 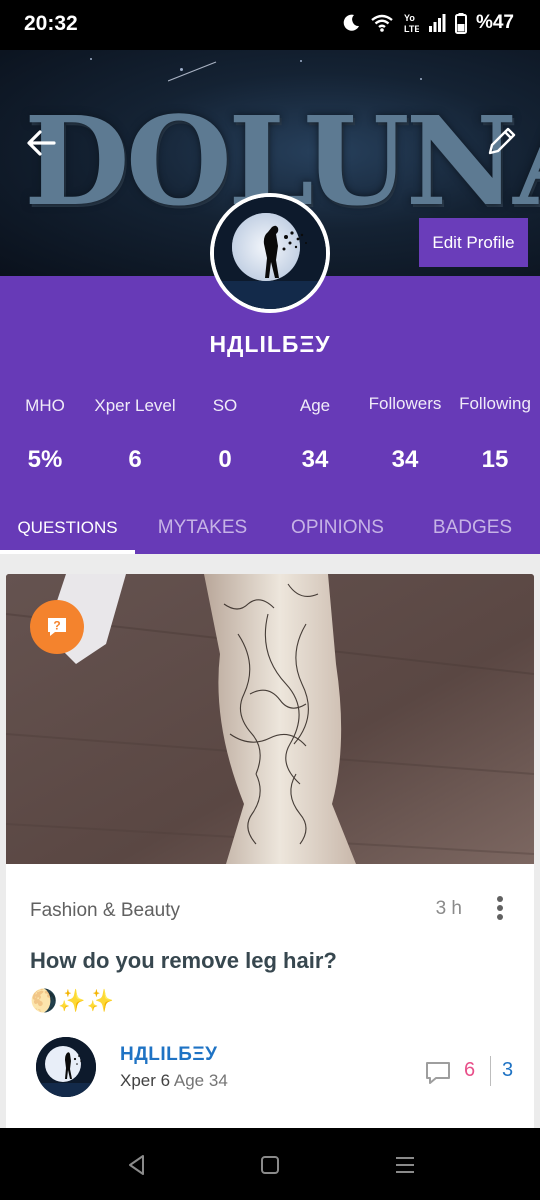 What do you see at coordinates (315, 405) in the screenshot?
I see `stat-label-age: Age` at bounding box center [315, 405].